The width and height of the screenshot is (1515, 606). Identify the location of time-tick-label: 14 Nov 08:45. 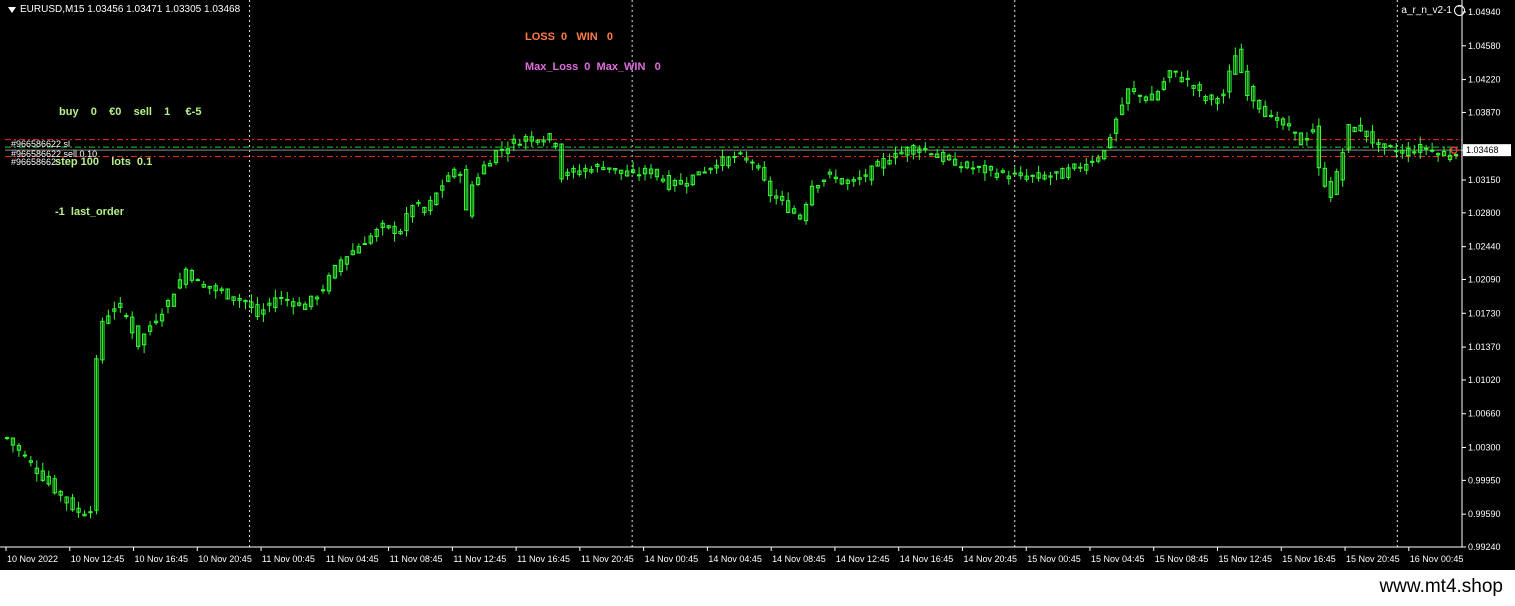
(799, 559).